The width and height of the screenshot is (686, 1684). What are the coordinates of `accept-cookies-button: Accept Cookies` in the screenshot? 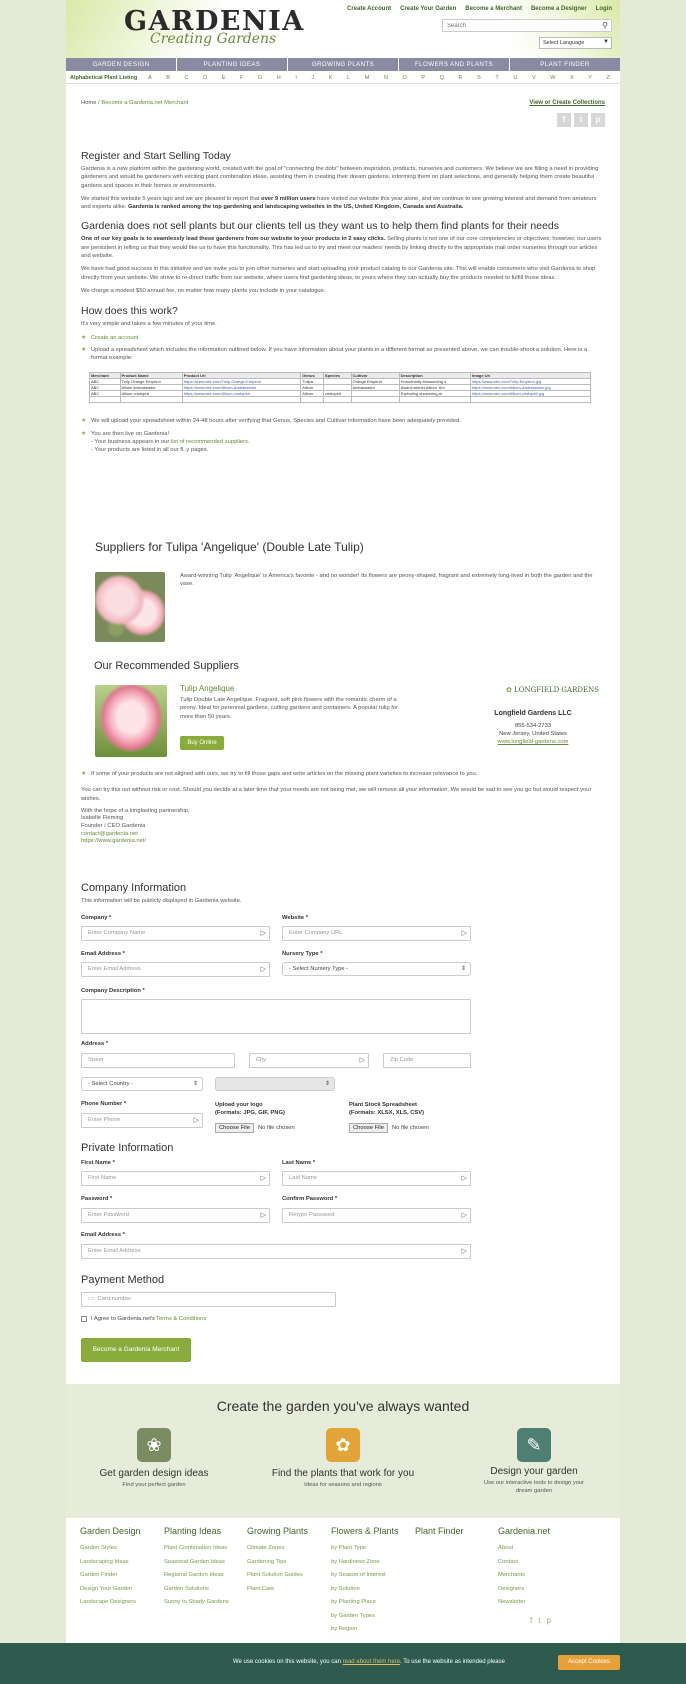 It's located at (589, 1662).